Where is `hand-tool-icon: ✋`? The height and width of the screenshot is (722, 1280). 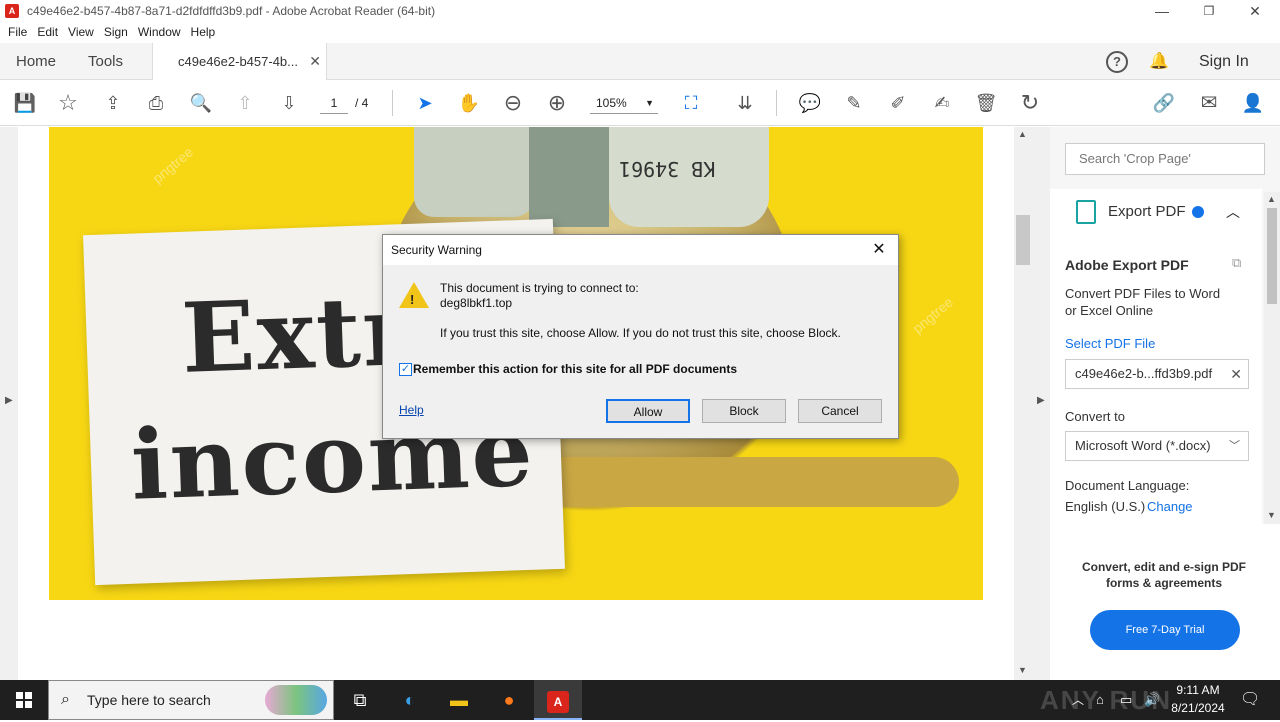
hand-tool-icon: ✋ is located at coordinates (469, 103).